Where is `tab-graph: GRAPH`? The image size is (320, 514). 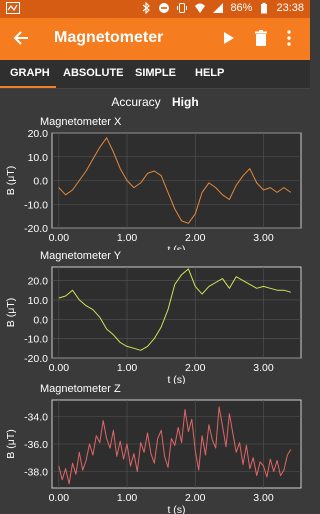
tab-graph: GRAPH is located at coordinates (30, 73).